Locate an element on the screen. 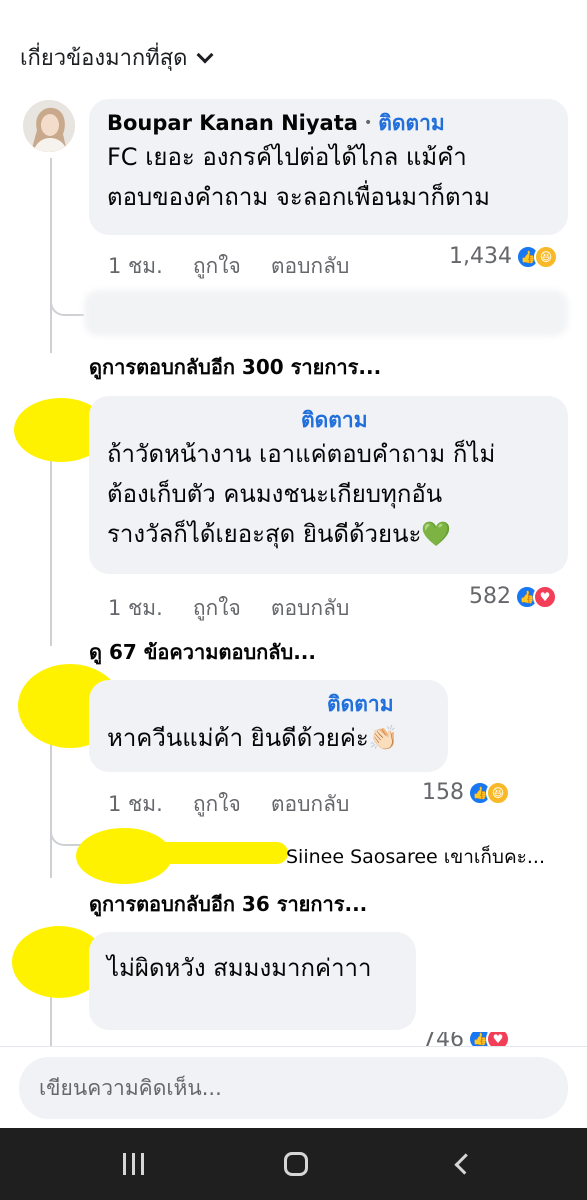 The image size is (587, 1200). comment-text: ต้องเก็บตัว คนมงชนะเกียบทุกอัน is located at coordinates (275, 494).